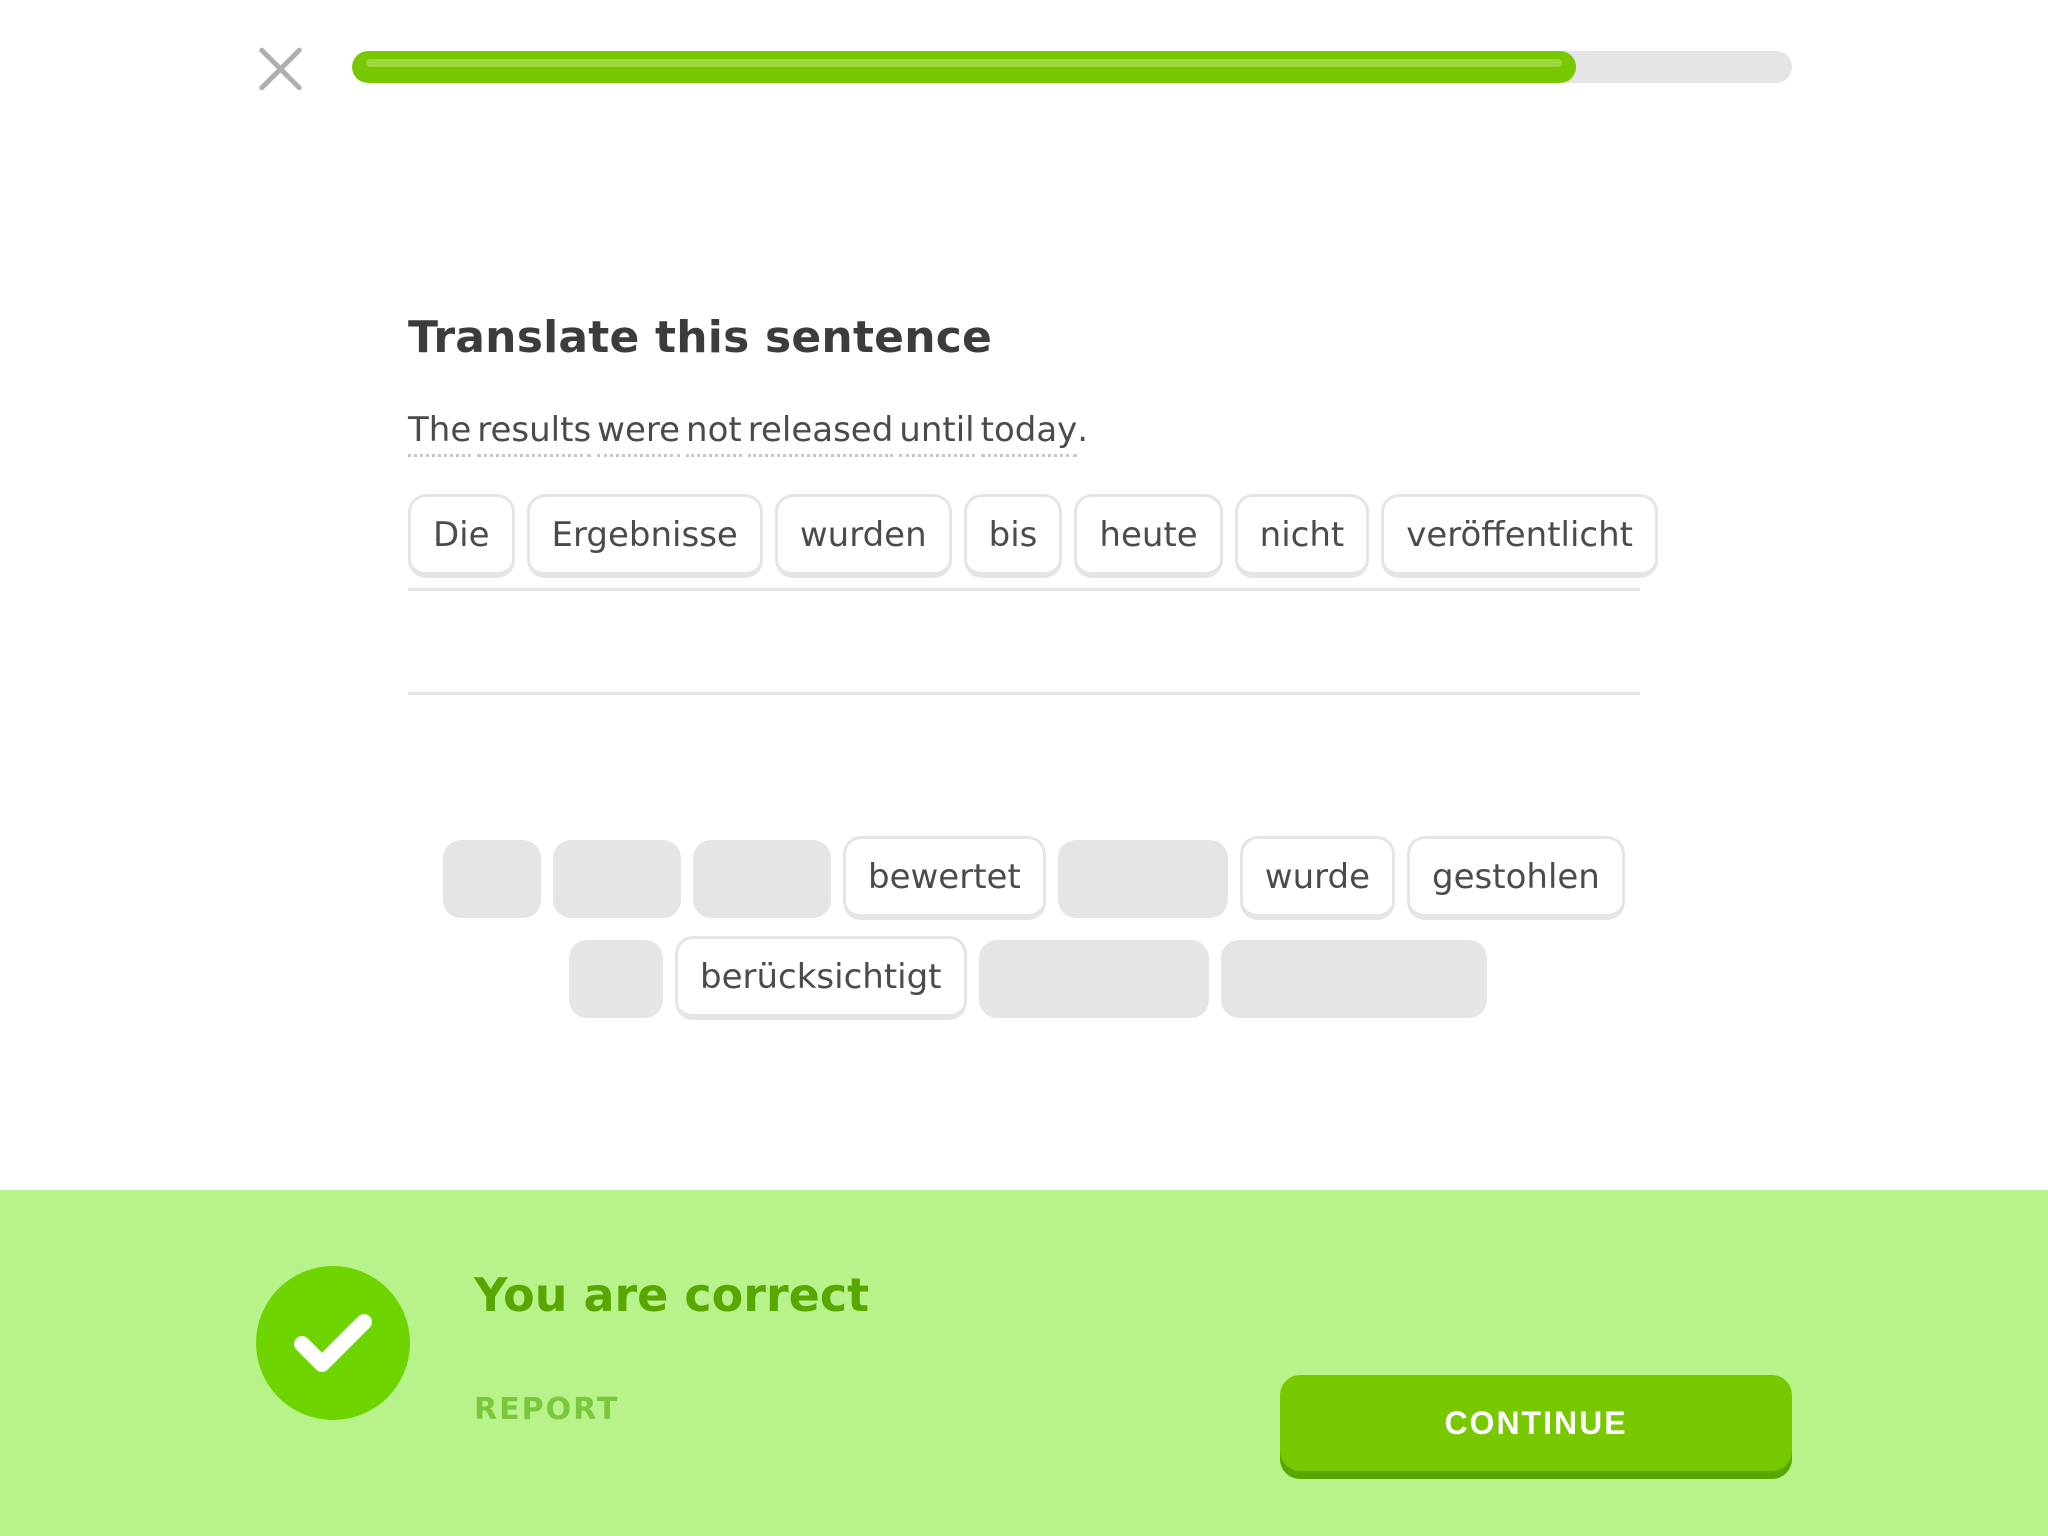 The width and height of the screenshot is (2048, 1536). I want to click on answer-tile: bis, so click(1013, 536).